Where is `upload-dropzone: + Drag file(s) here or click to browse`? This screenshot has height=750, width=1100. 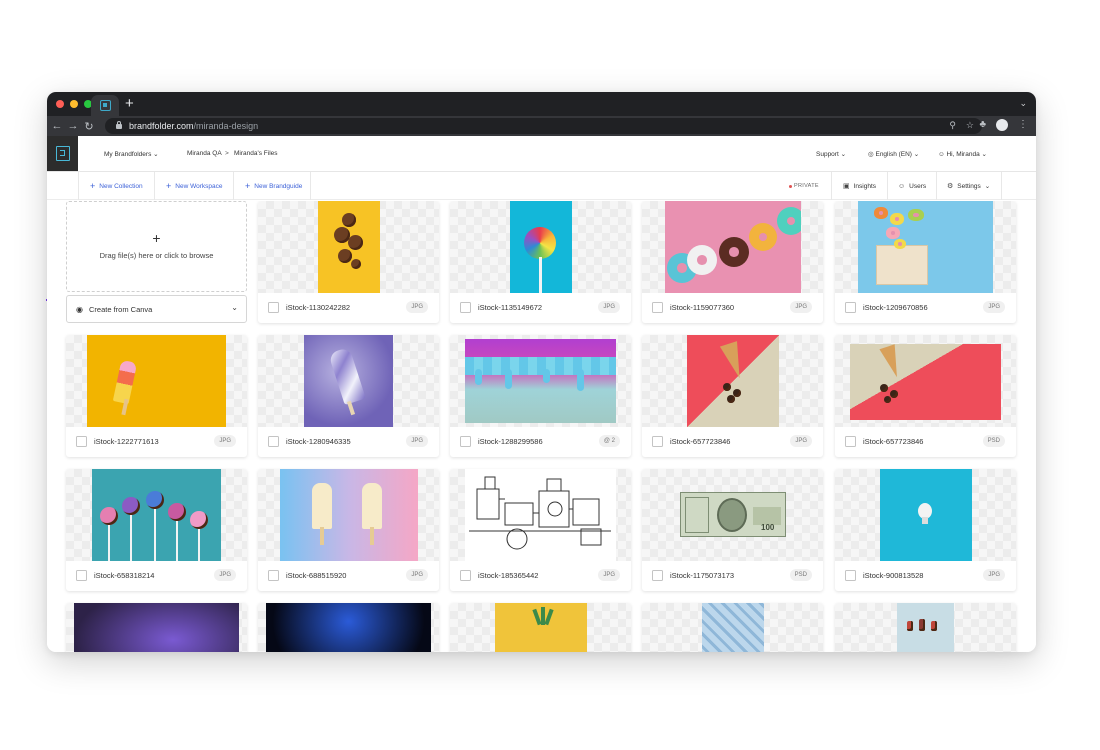
upload-dropzone: + Drag file(s) here or click to browse is located at coordinates (156, 246).